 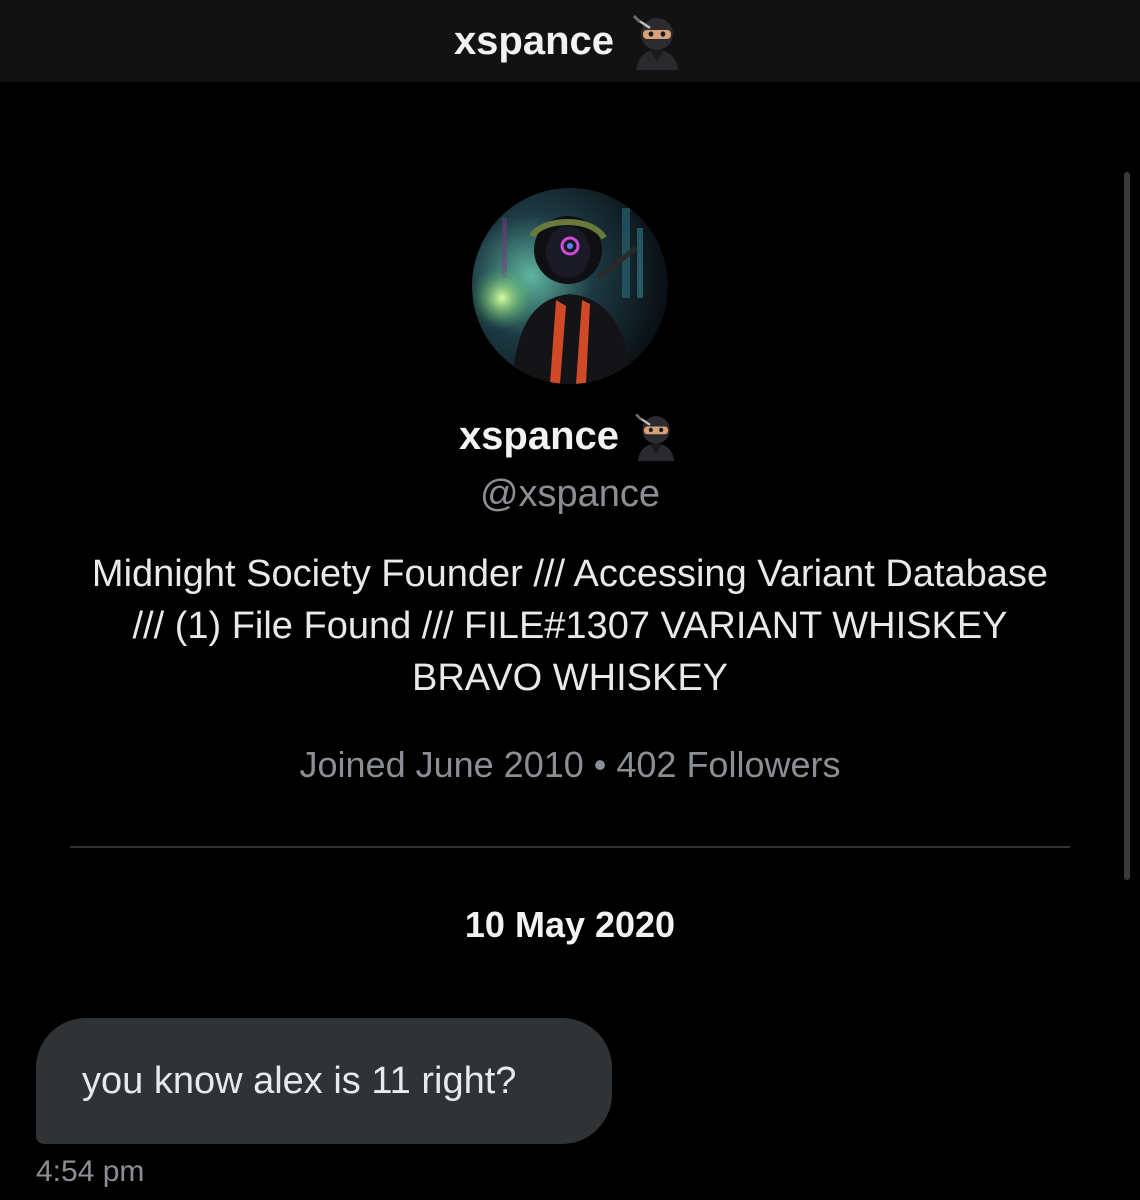 I want to click on followers-count: 402 Followers, so click(x=728, y=765).